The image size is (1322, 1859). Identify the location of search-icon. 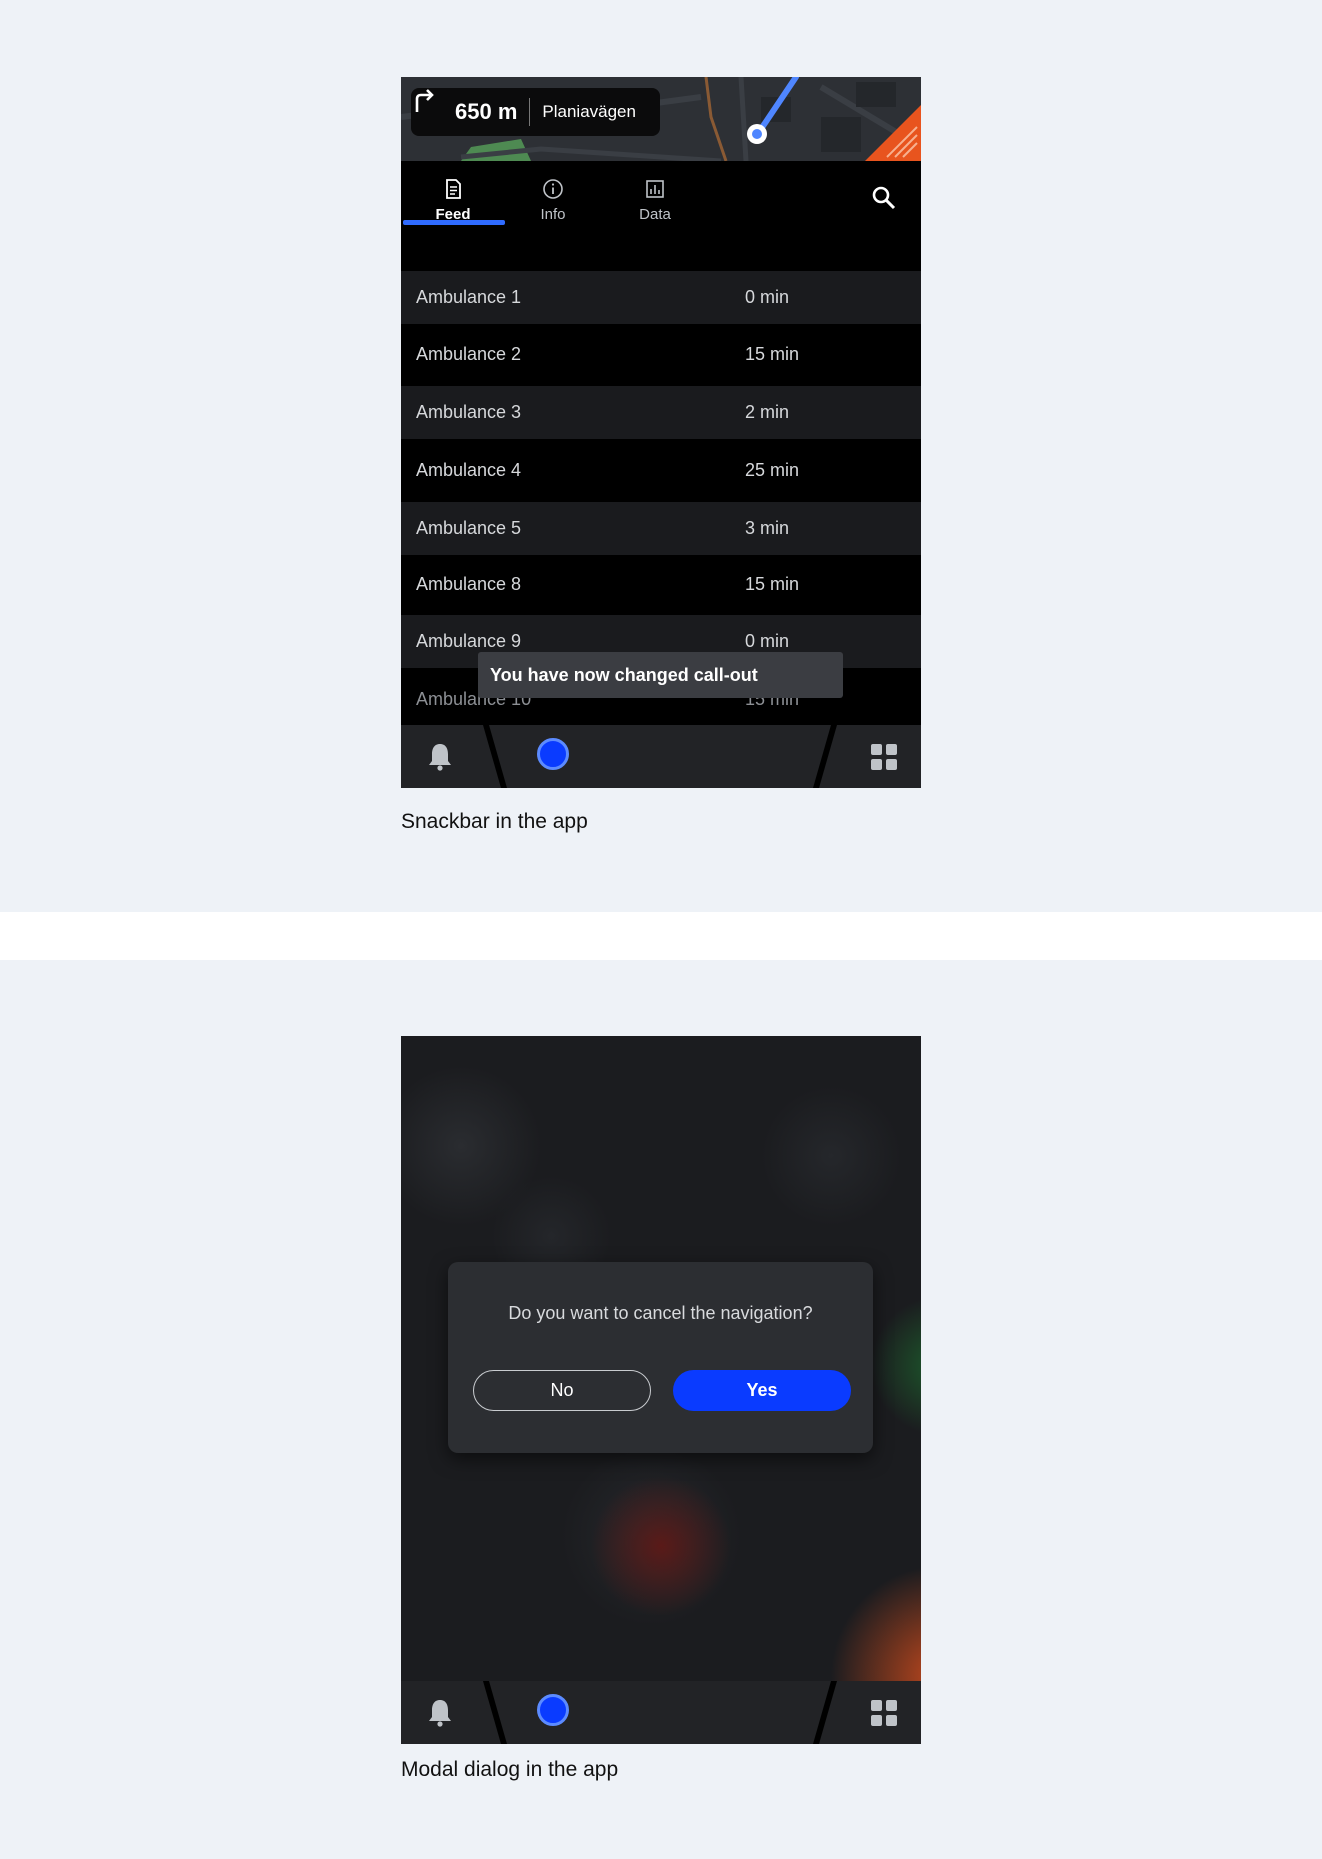
(884, 198).